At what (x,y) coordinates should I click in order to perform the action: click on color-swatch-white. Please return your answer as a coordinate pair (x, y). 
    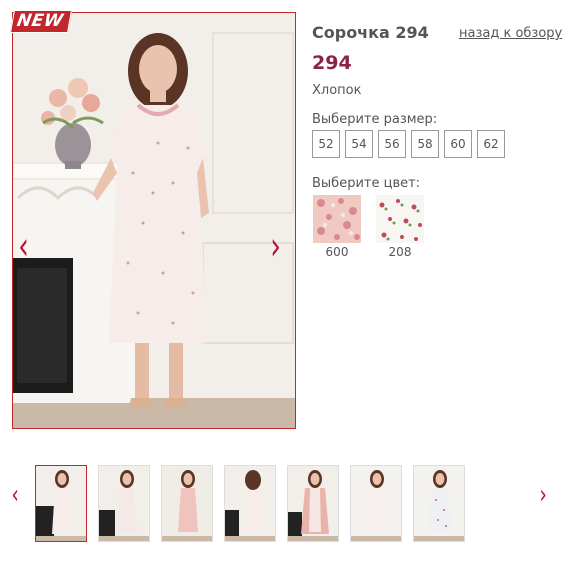
    Looking at the image, I should click on (400, 219).